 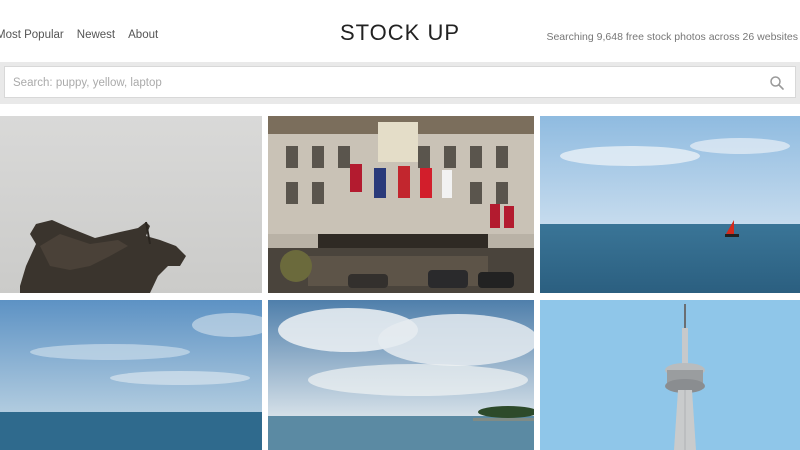 I want to click on photo-cn-tower, so click(x=670, y=375).